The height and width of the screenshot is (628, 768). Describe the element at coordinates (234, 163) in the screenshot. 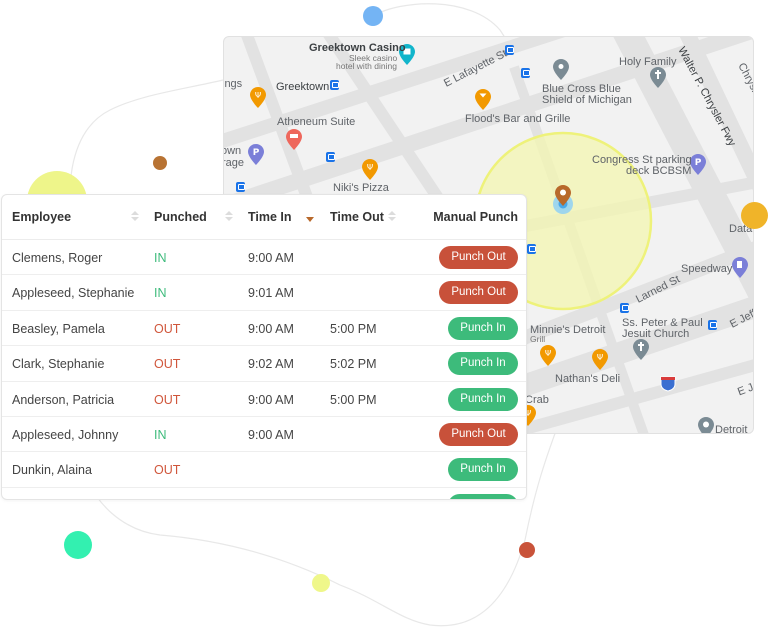

I see `map-label: rage` at that location.